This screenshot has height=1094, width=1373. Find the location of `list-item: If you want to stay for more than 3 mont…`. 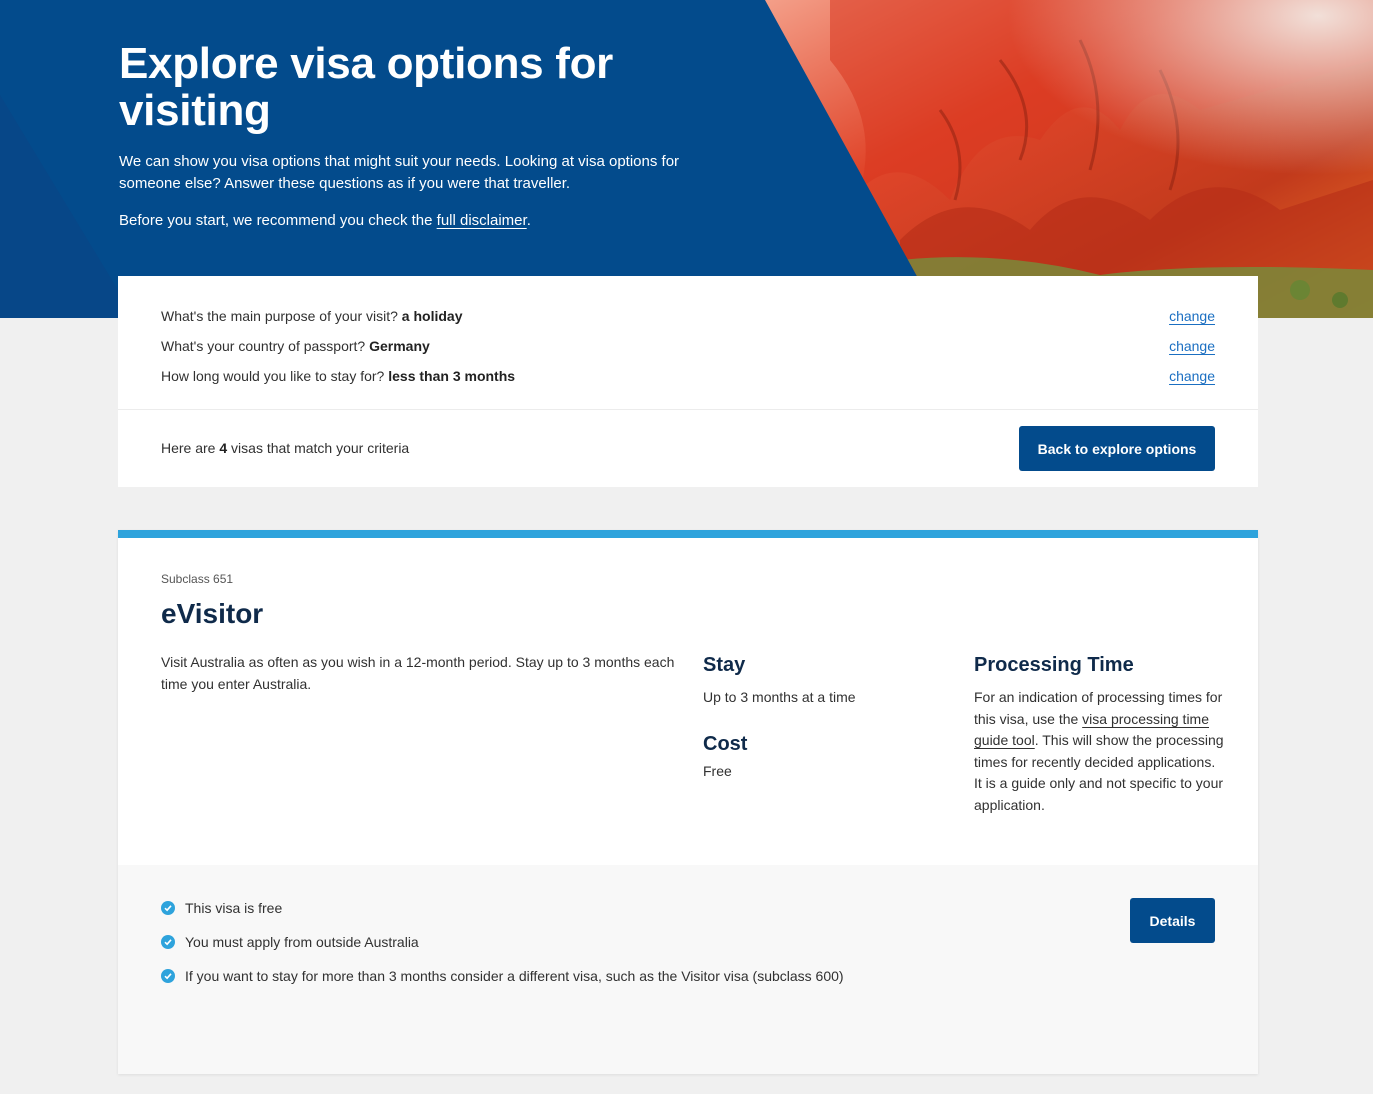

list-item: If you want to stay for more than 3 mont… is located at coordinates (516, 976).